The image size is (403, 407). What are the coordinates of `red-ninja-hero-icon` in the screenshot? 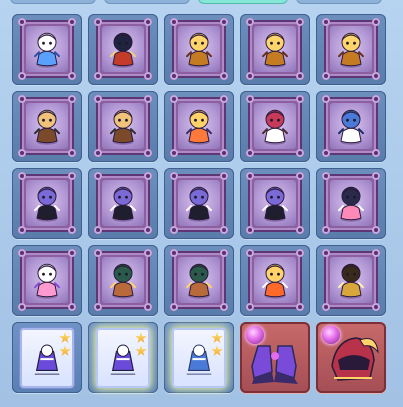 It's located at (123, 49).